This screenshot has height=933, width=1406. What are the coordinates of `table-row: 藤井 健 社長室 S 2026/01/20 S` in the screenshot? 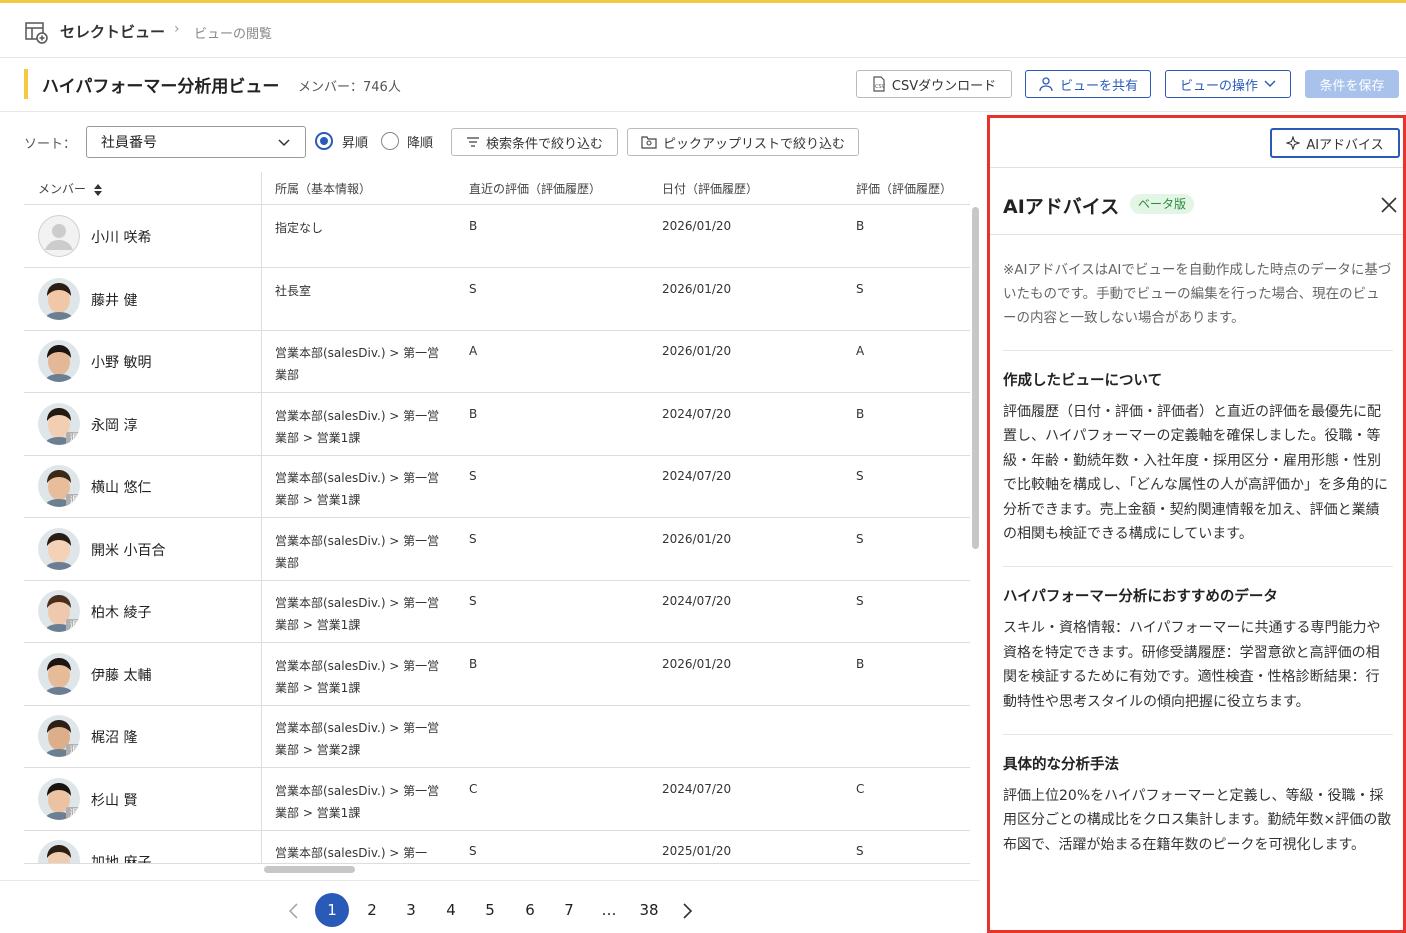 It's located at (497, 299).